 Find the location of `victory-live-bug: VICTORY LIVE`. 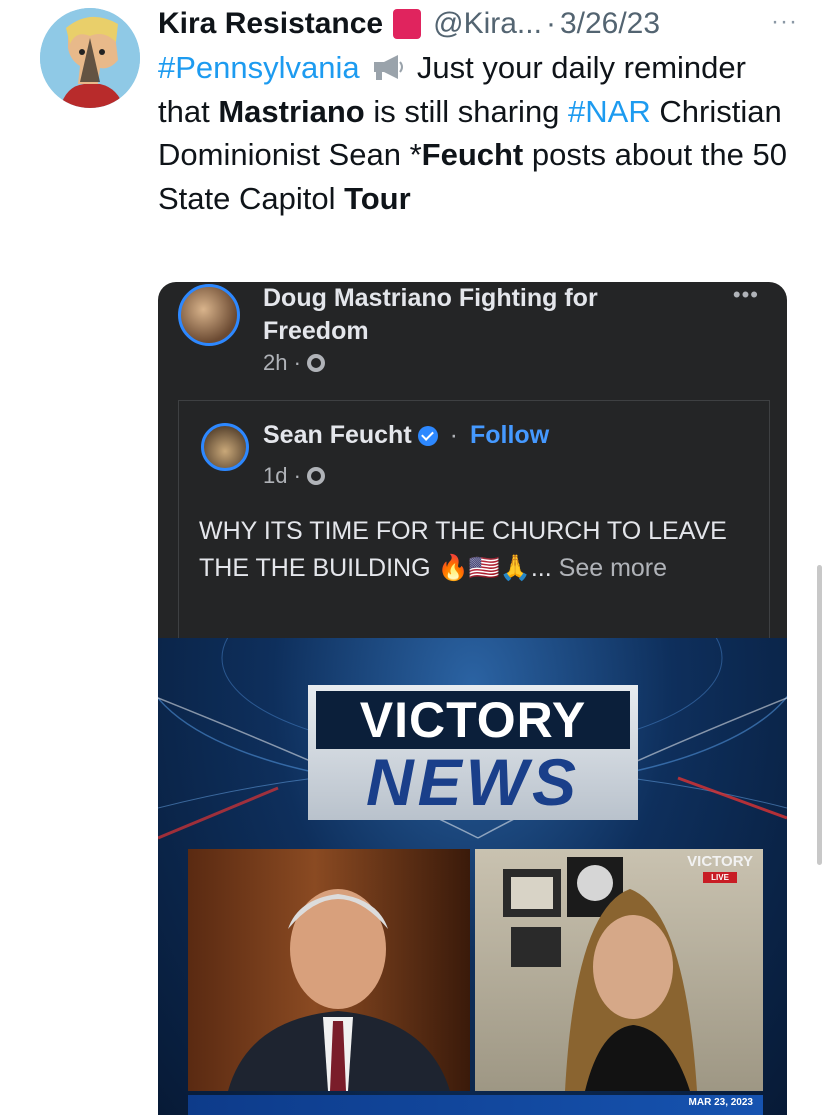

victory-live-bug: VICTORY LIVE is located at coordinates (720, 868).